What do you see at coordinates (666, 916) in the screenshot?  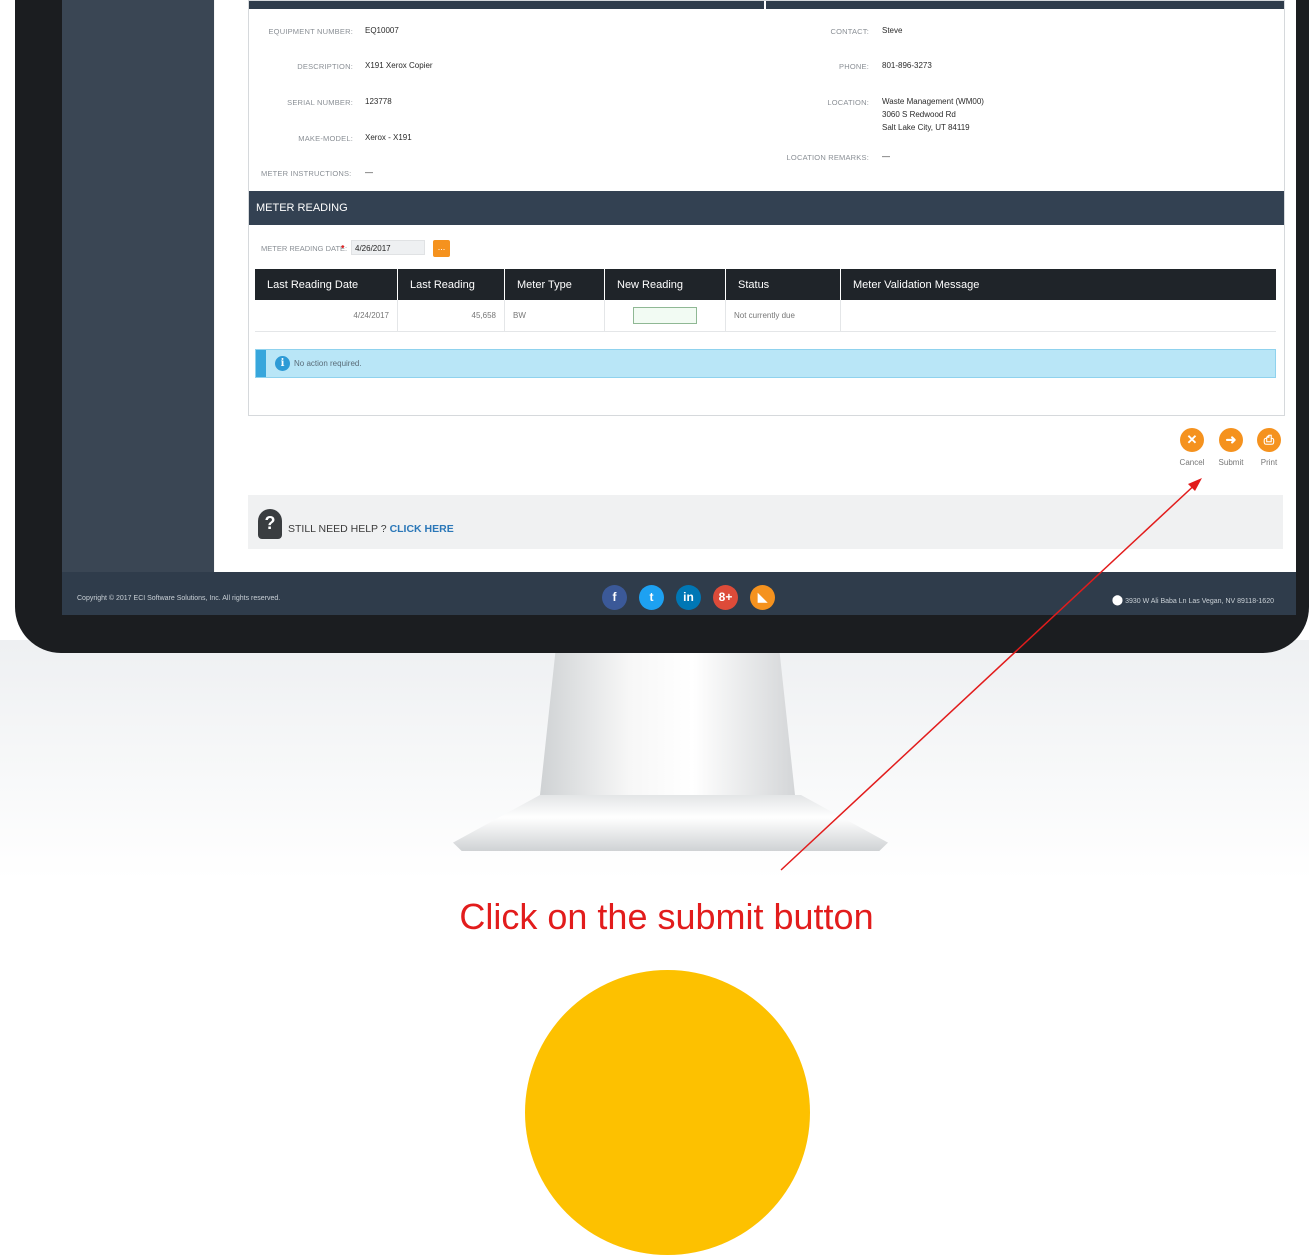 I see `instruction-text: Click on the submit button` at bounding box center [666, 916].